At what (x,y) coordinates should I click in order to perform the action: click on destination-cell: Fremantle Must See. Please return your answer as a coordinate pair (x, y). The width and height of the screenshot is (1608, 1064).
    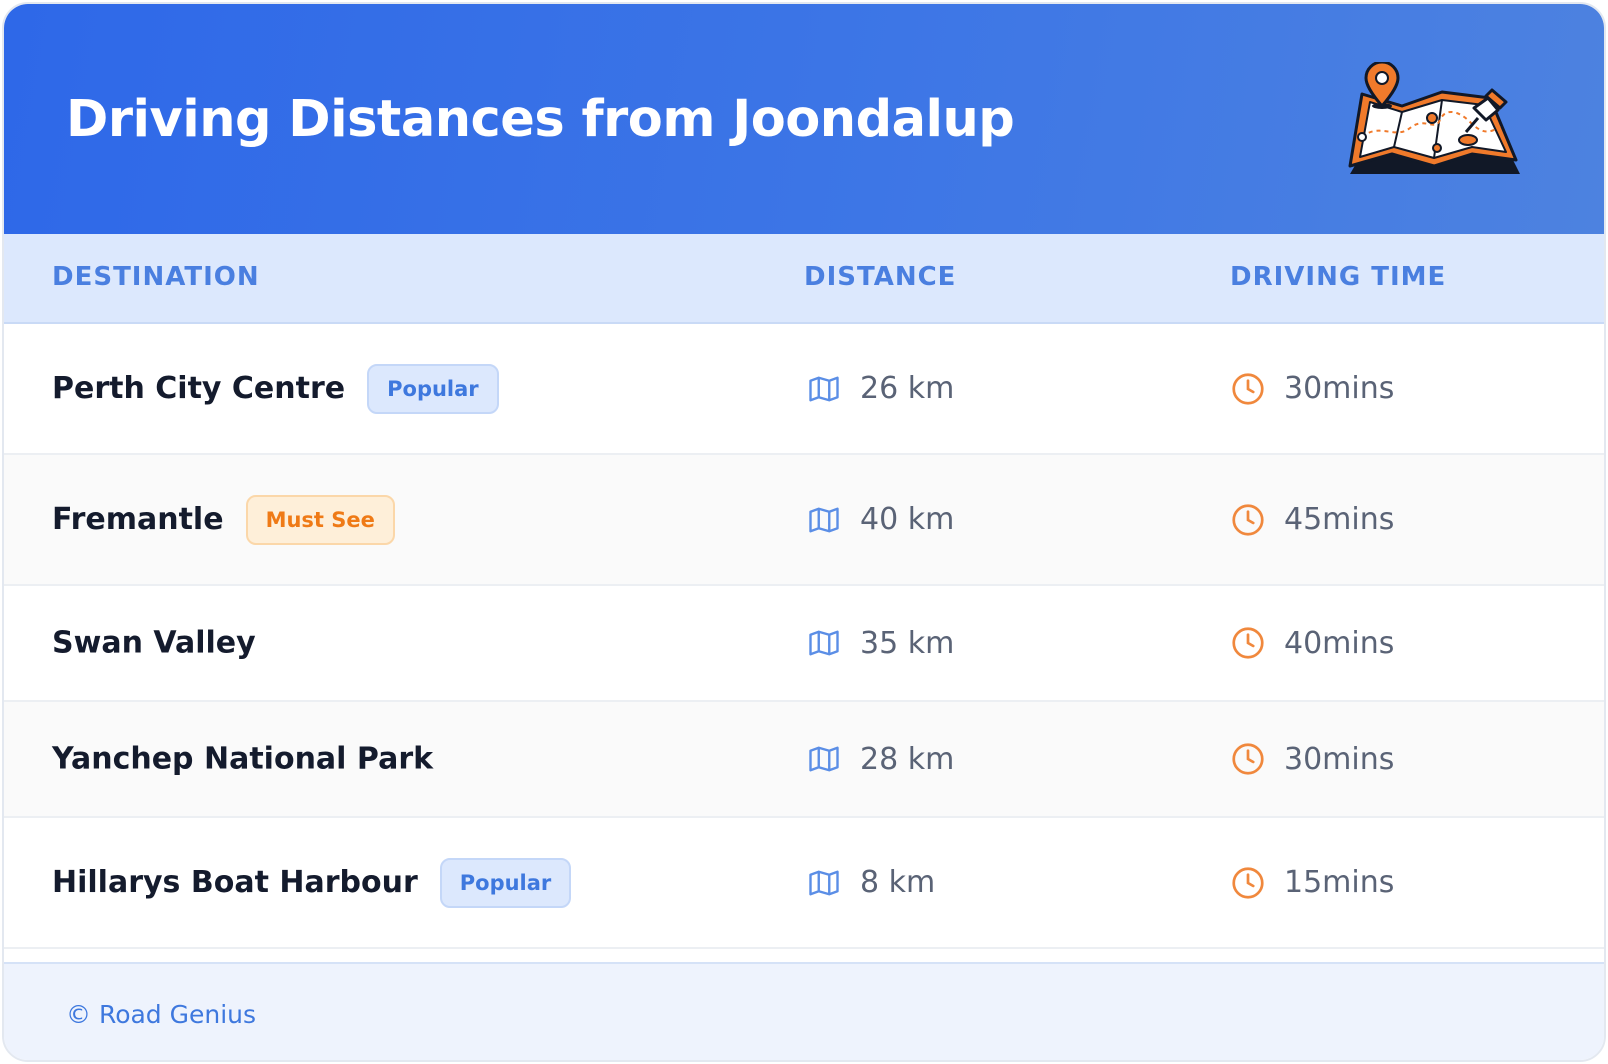
    Looking at the image, I should click on (223, 519).